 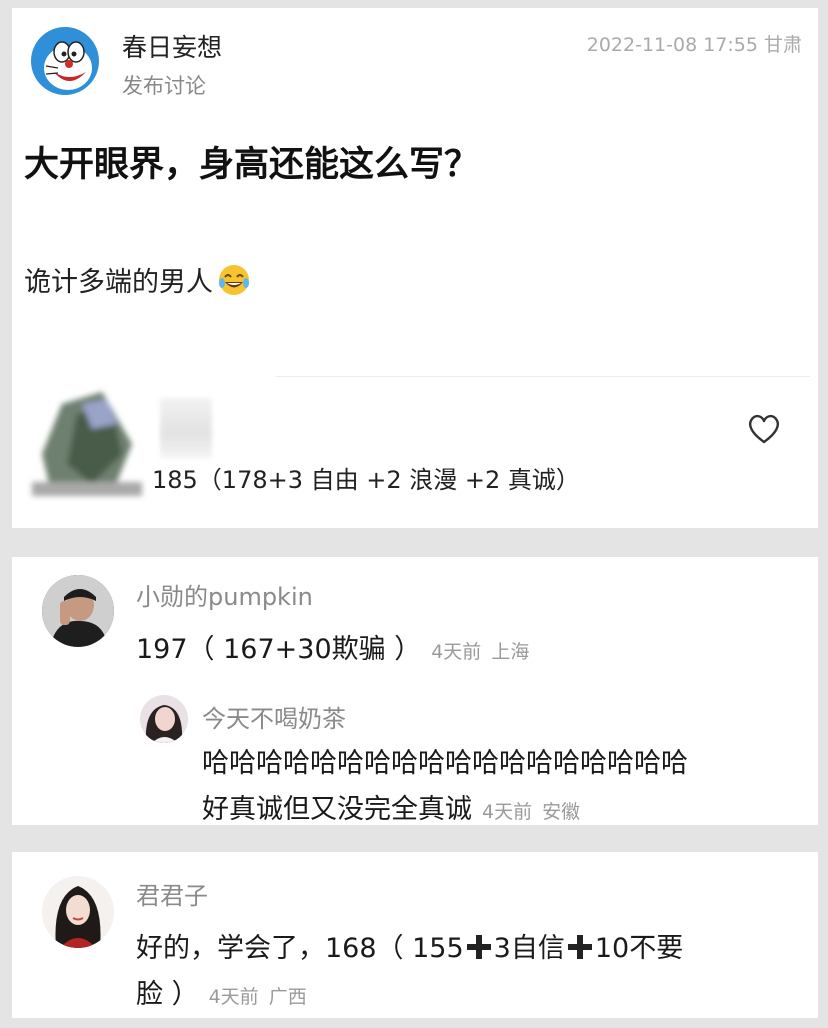 I want to click on comment-text-part-a: 好的，学会了，168（ 155, so click(x=300, y=948).